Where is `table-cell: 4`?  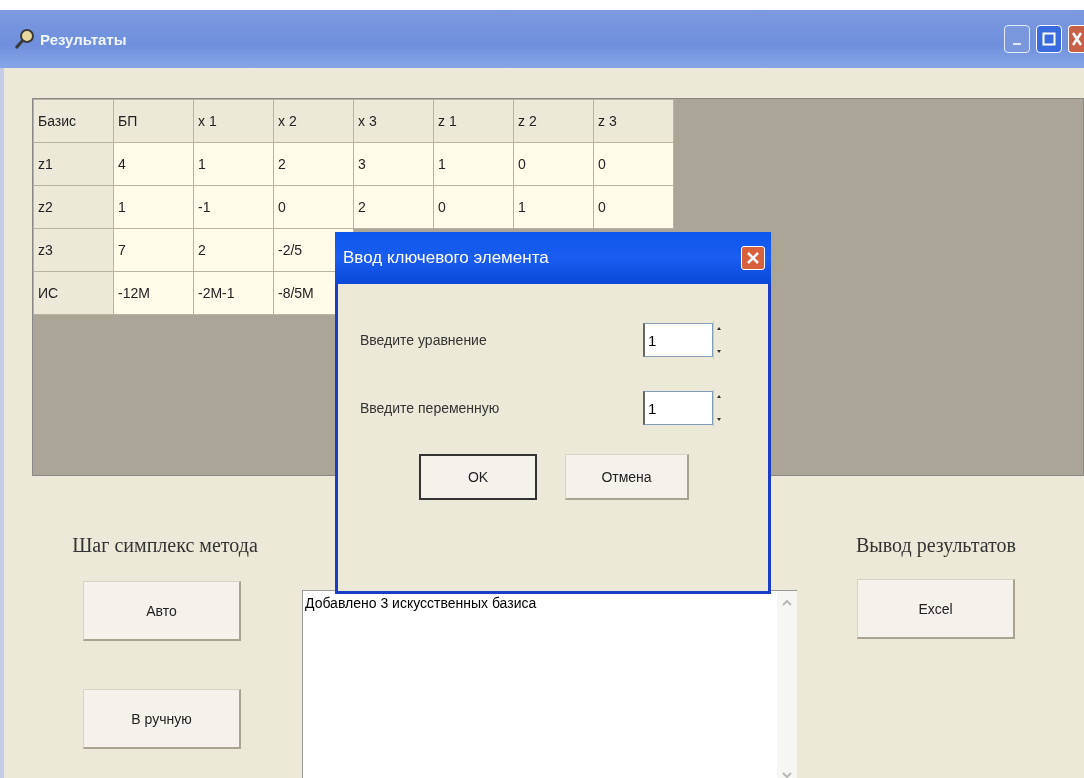
table-cell: 4 is located at coordinates (153, 164).